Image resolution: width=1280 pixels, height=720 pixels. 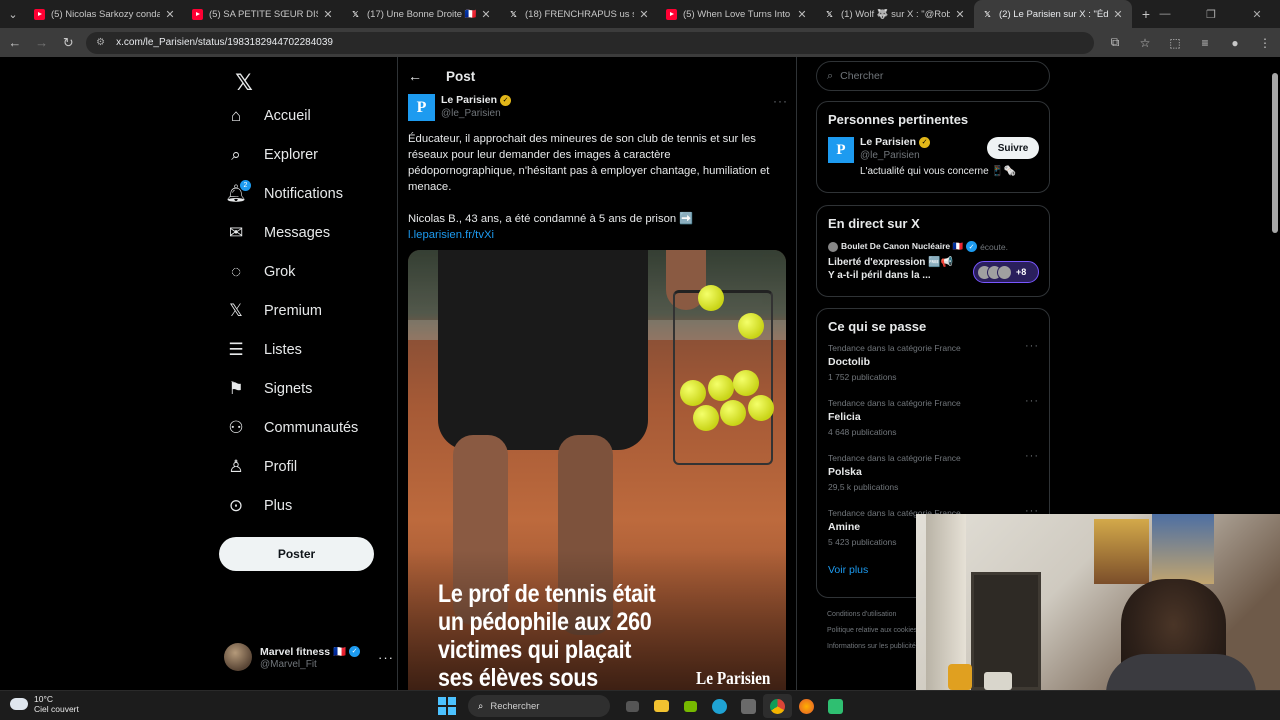 I want to click on maximize-icon: ❐, so click(x=1211, y=14).